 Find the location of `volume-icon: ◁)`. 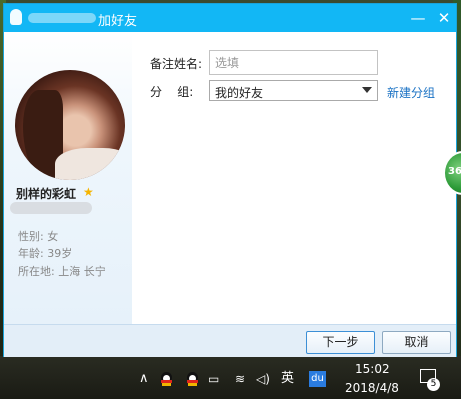

volume-icon: ◁) is located at coordinates (263, 379).